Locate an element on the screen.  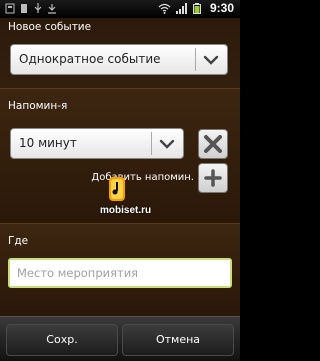
usb-debug-icon is located at coordinates (10, 8).